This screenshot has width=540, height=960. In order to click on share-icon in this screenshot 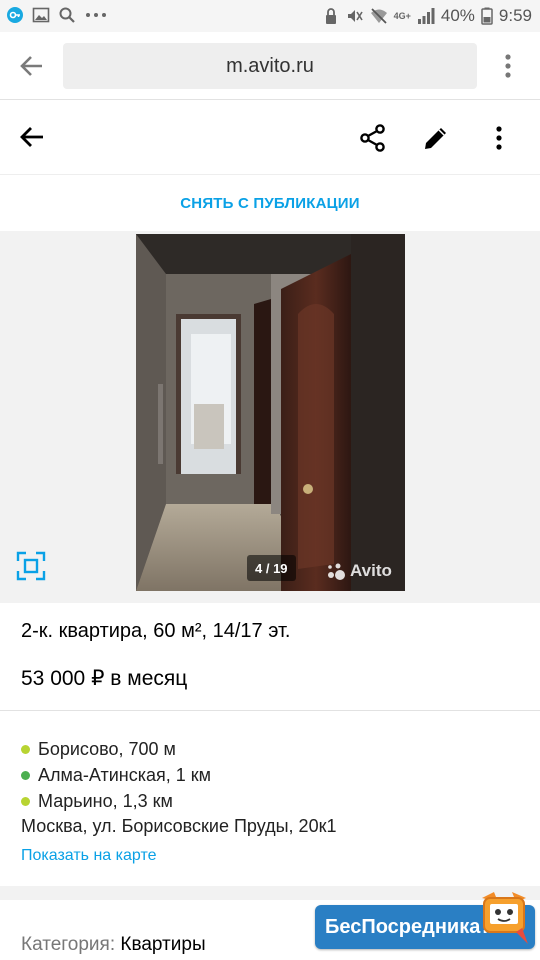, I will do `click(372, 138)`.